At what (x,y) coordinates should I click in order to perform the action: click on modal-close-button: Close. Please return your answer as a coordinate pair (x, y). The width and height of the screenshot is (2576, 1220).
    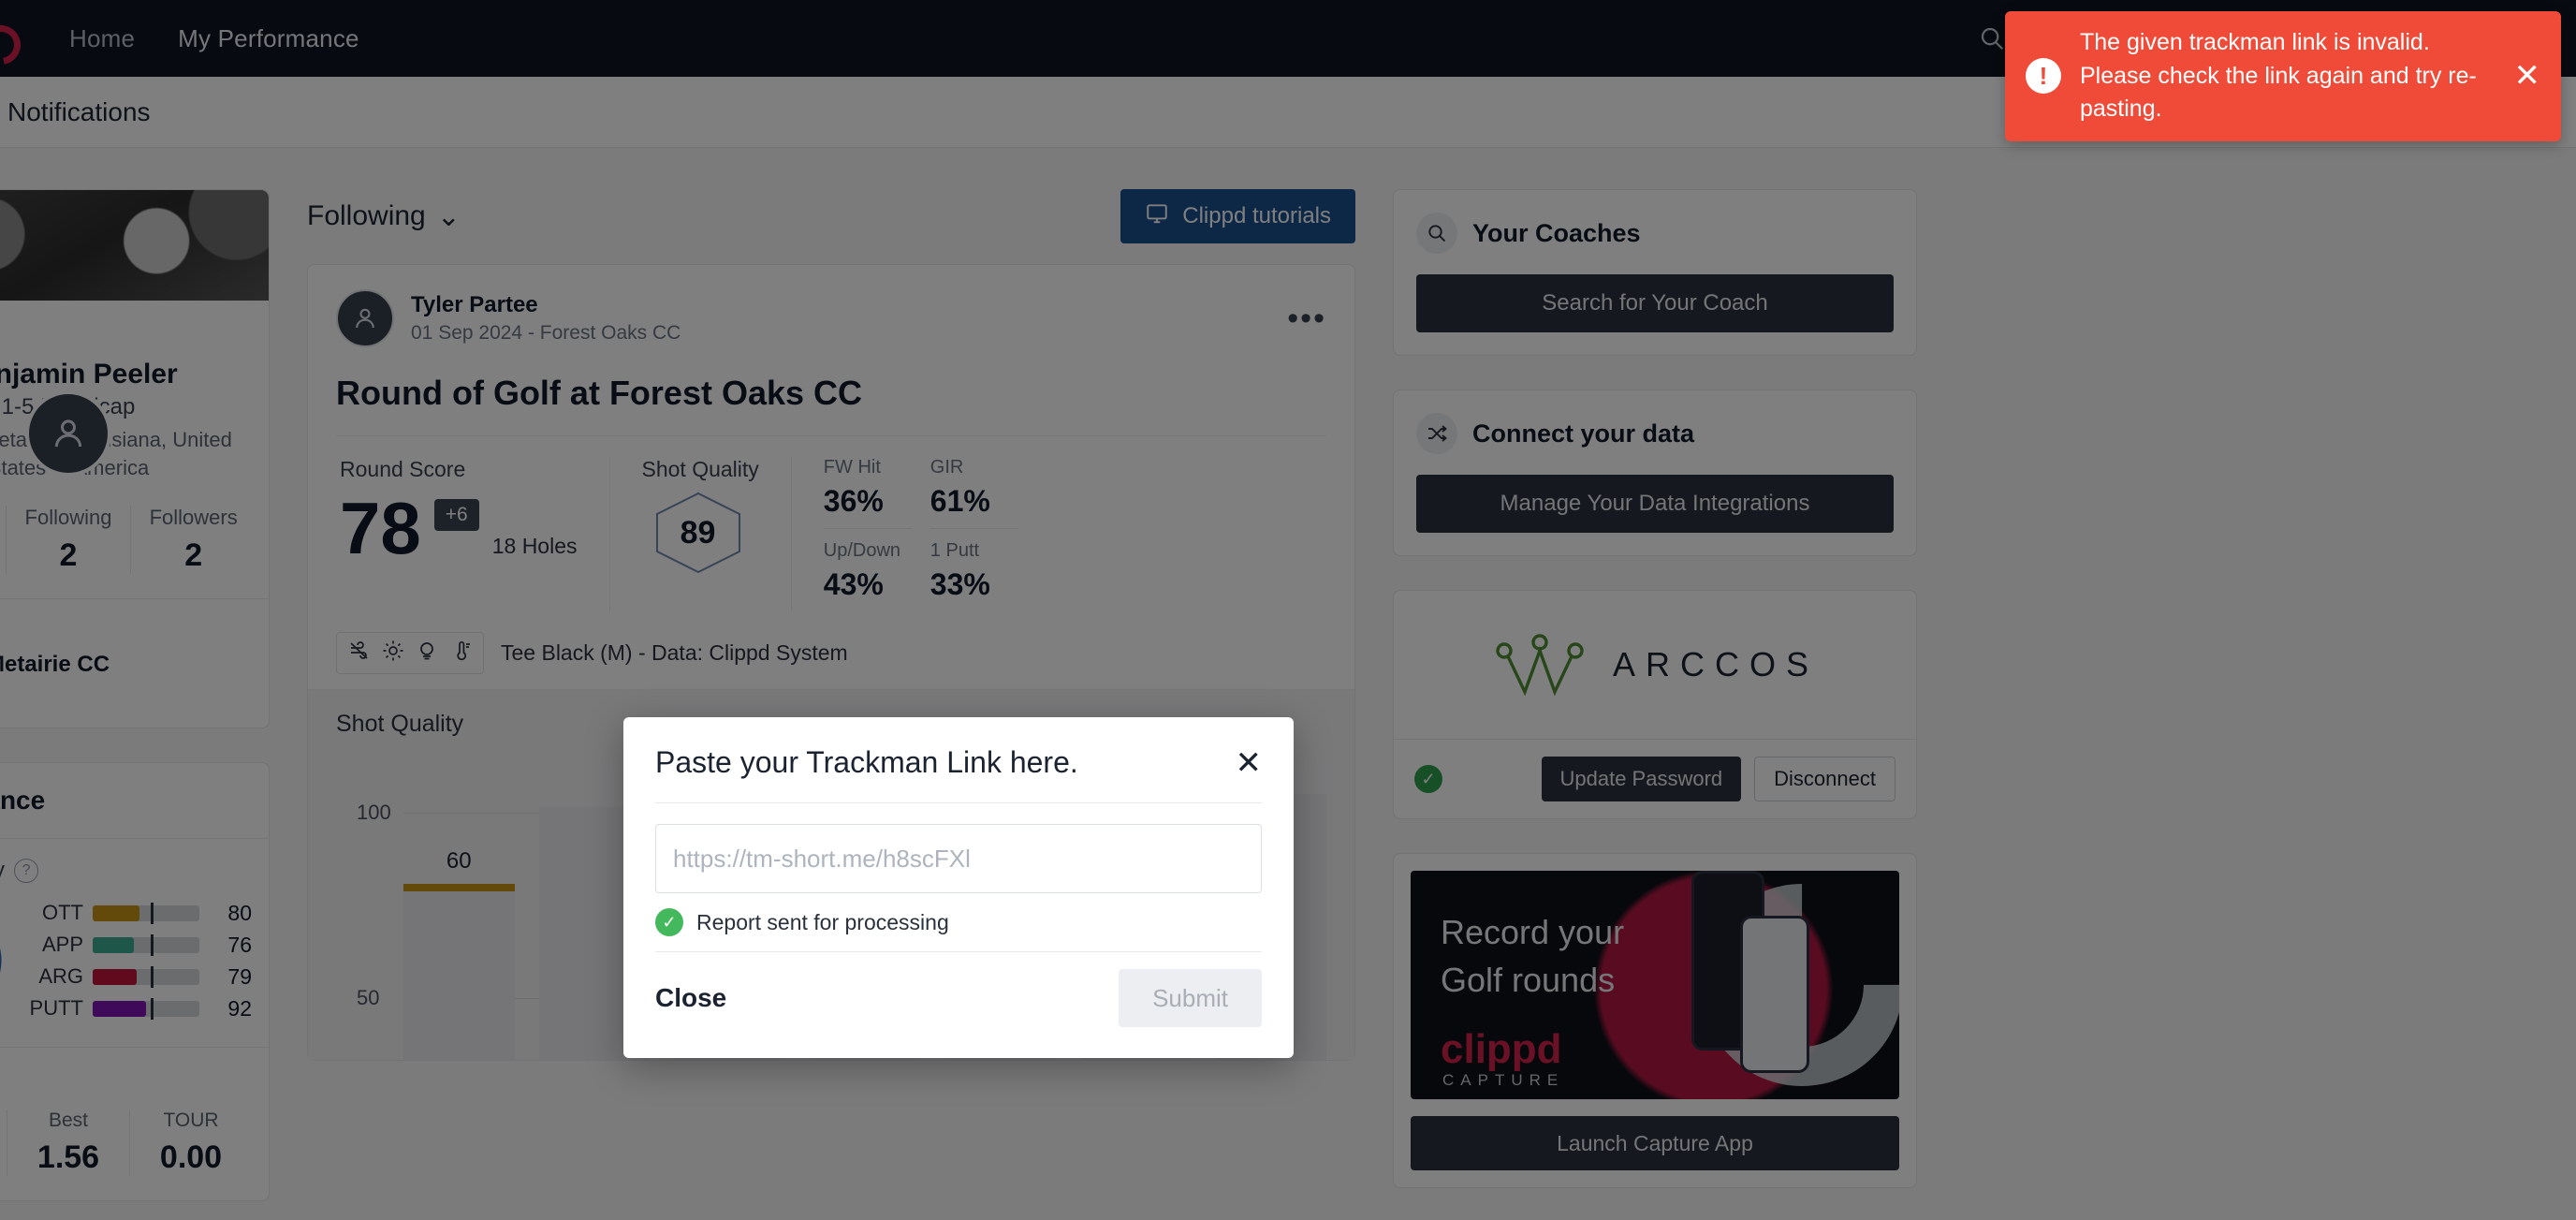
    Looking at the image, I should click on (690, 998).